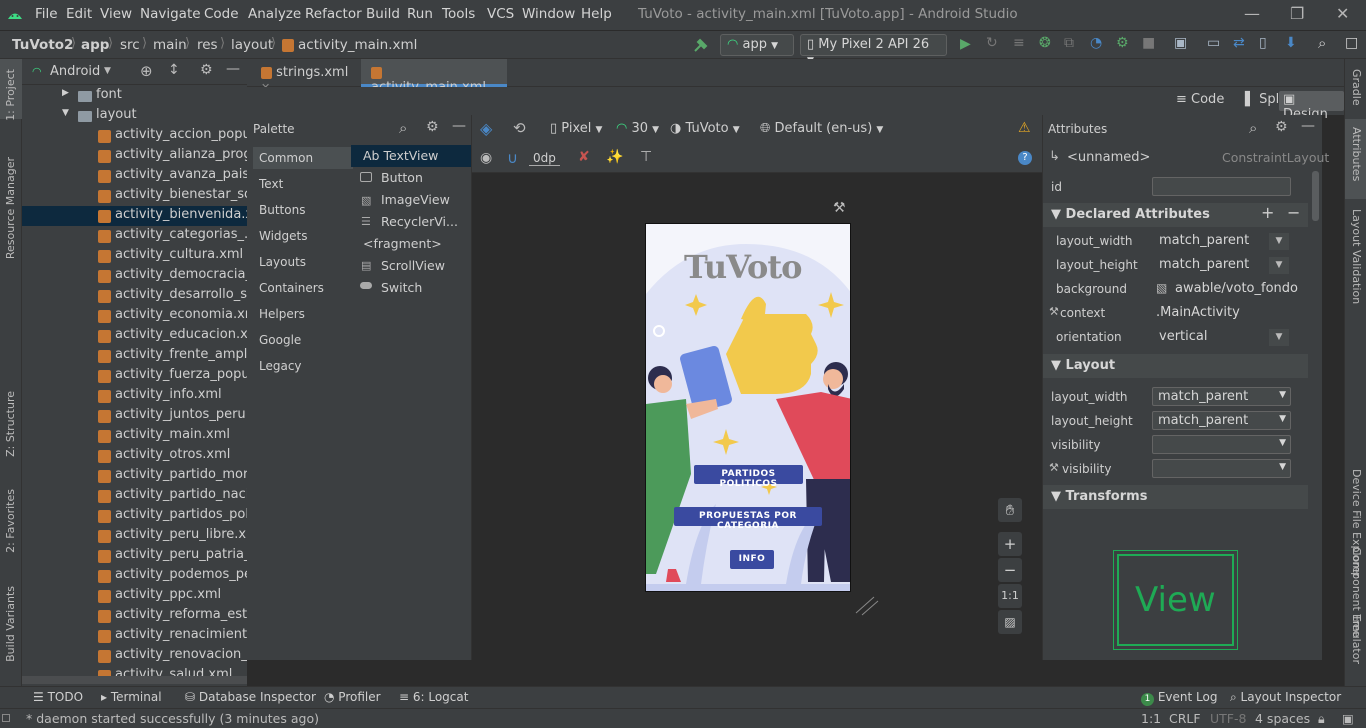 The width and height of the screenshot is (1366, 728). Describe the element at coordinates (705, 128) in the screenshot. I see `theme-select: ◑ TuVoto ▼` at that location.